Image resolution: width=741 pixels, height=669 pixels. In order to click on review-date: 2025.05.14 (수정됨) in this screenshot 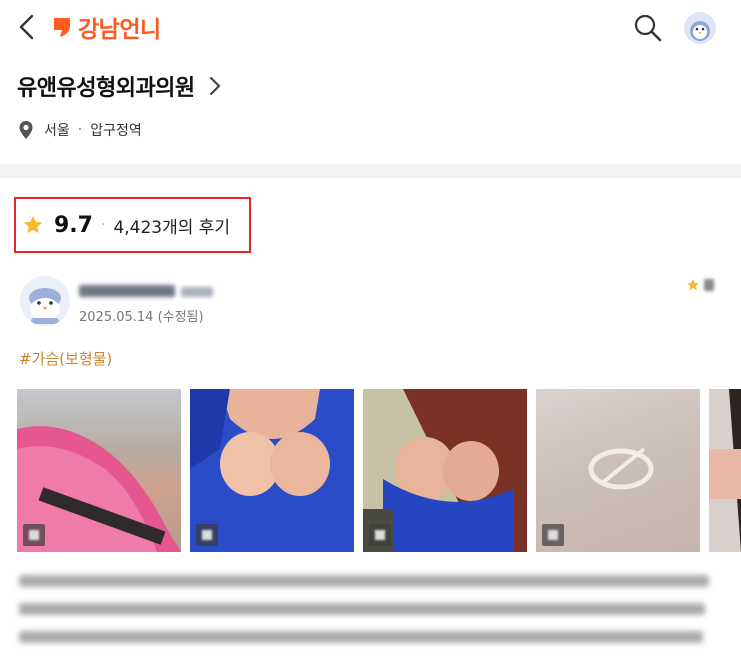, I will do `click(141, 317)`.